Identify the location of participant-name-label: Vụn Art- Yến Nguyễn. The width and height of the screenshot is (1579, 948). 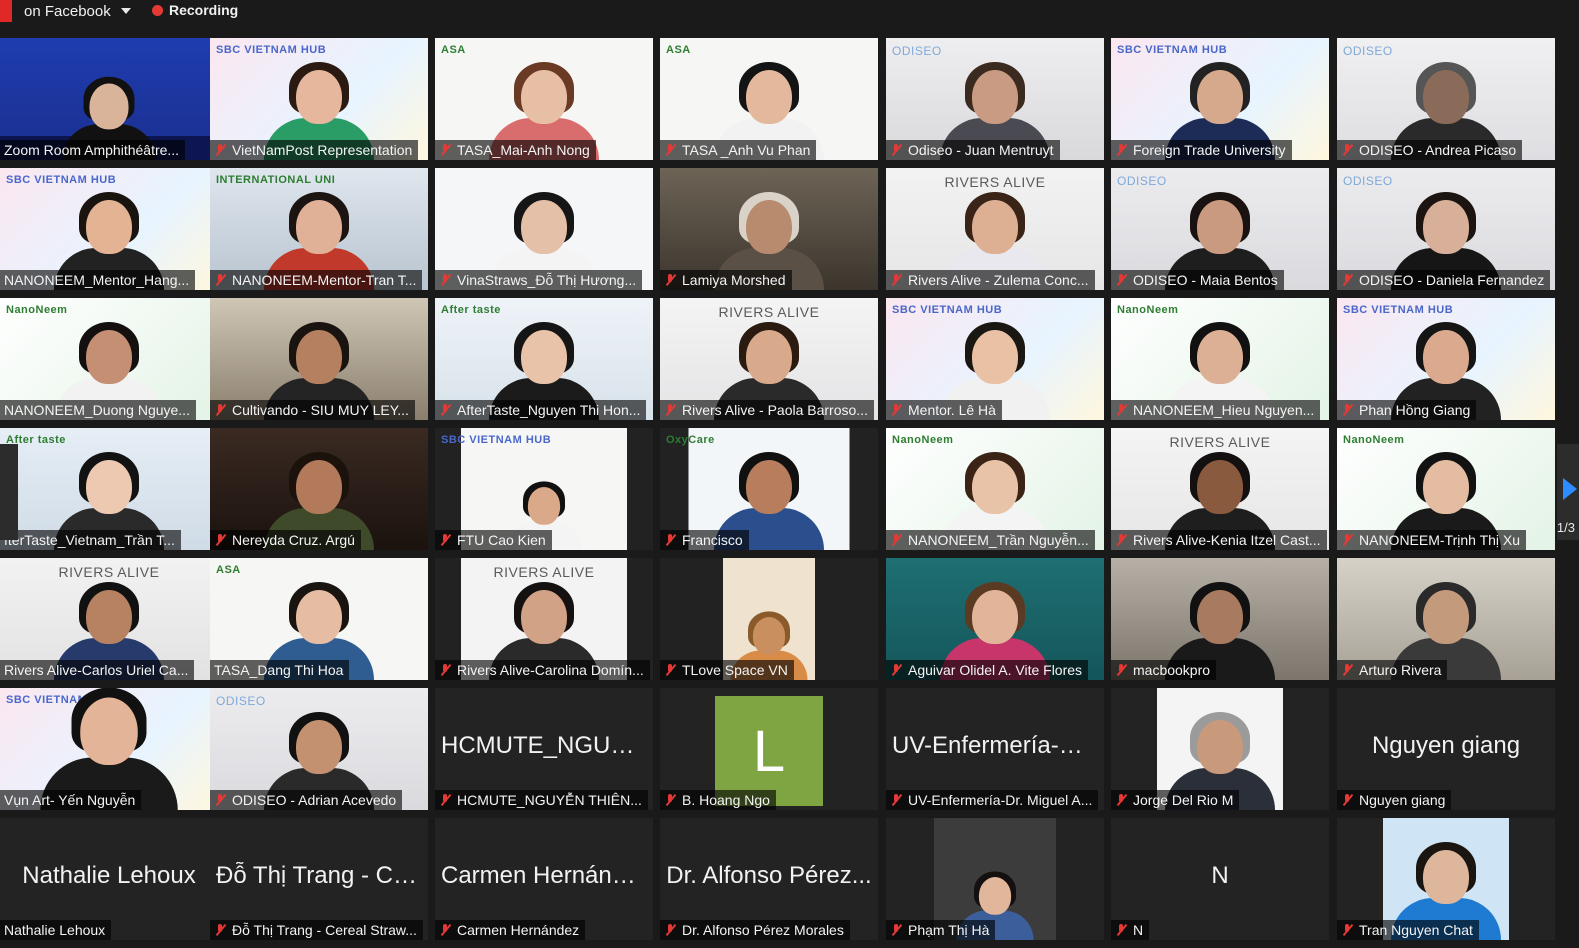
(71, 800).